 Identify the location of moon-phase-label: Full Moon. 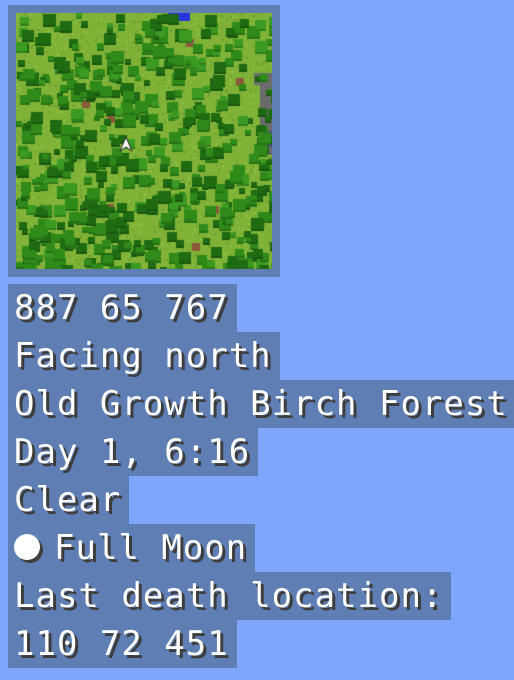
(151, 548).